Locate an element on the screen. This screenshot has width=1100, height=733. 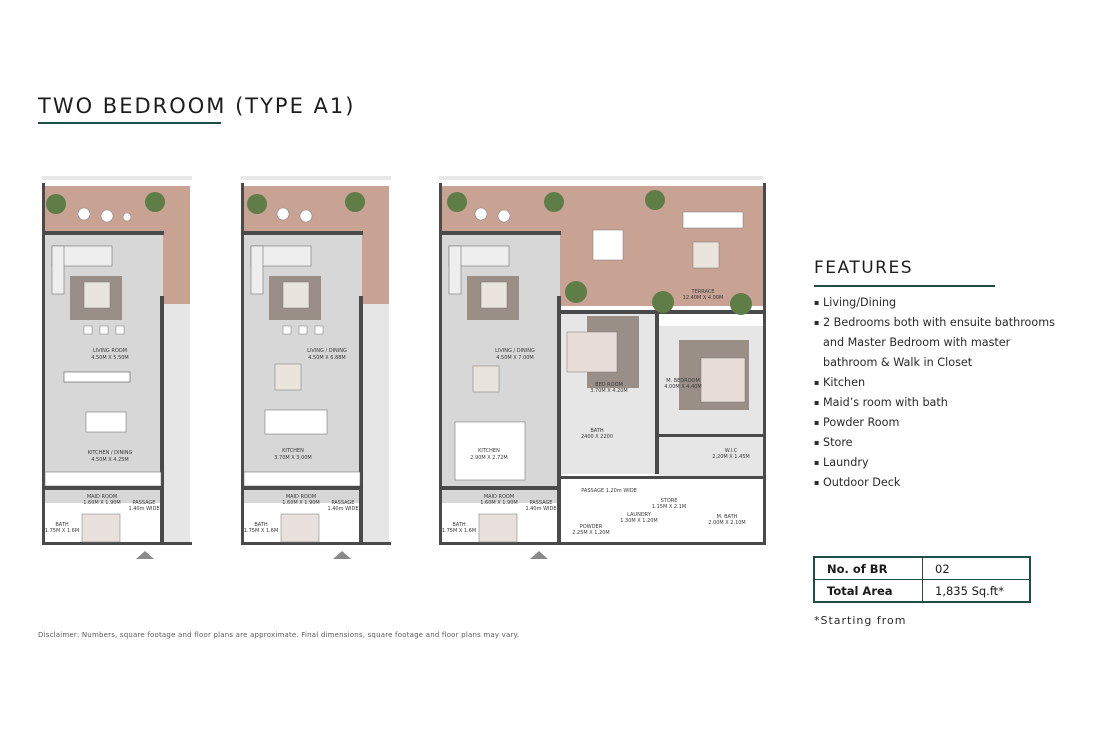
features-underline is located at coordinates (904, 286).